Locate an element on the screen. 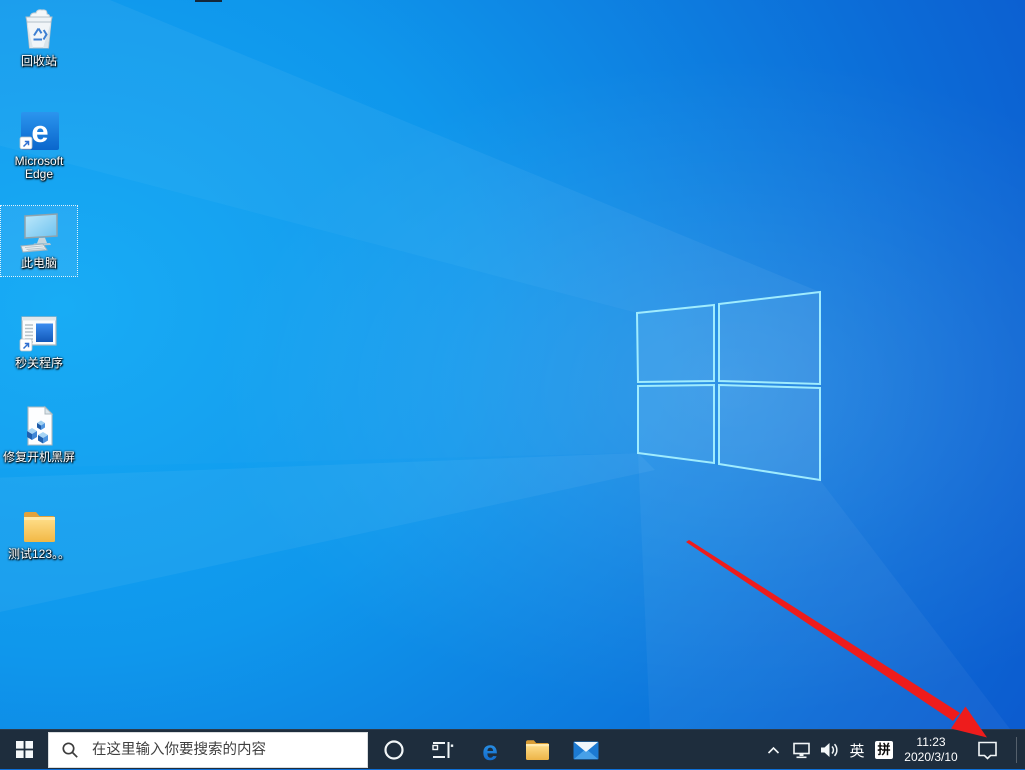  edge-taskbar-button: e is located at coordinates (490, 750).